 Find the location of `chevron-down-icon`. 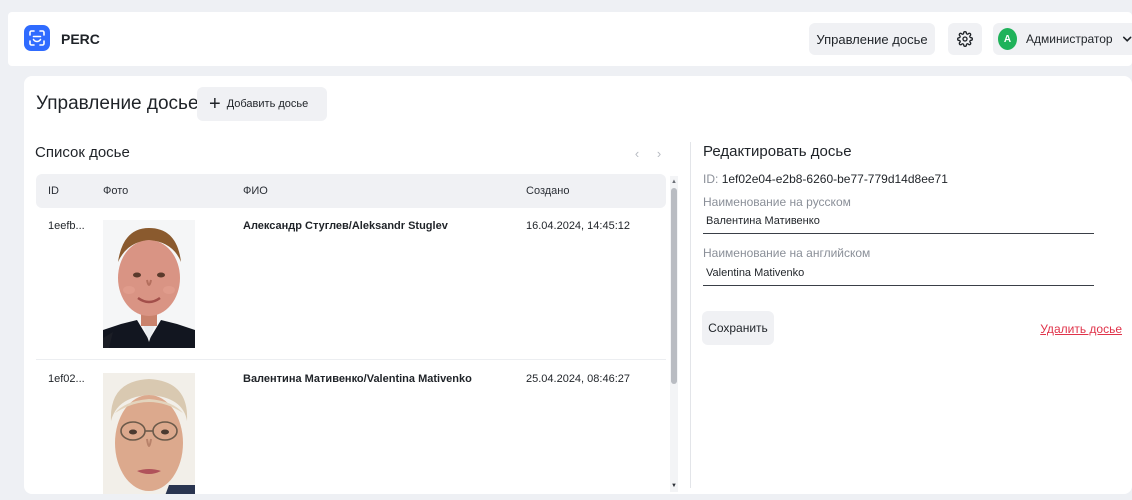

chevron-down-icon is located at coordinates (1127, 39).